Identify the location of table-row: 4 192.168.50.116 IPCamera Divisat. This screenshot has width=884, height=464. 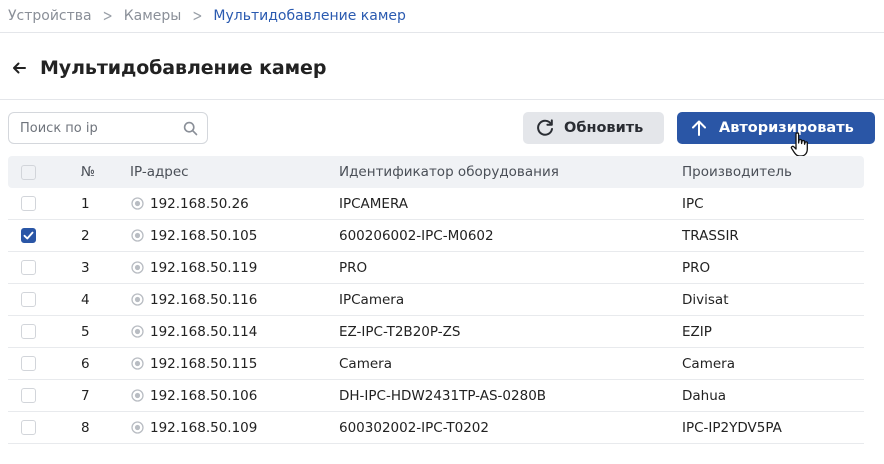
(436, 300).